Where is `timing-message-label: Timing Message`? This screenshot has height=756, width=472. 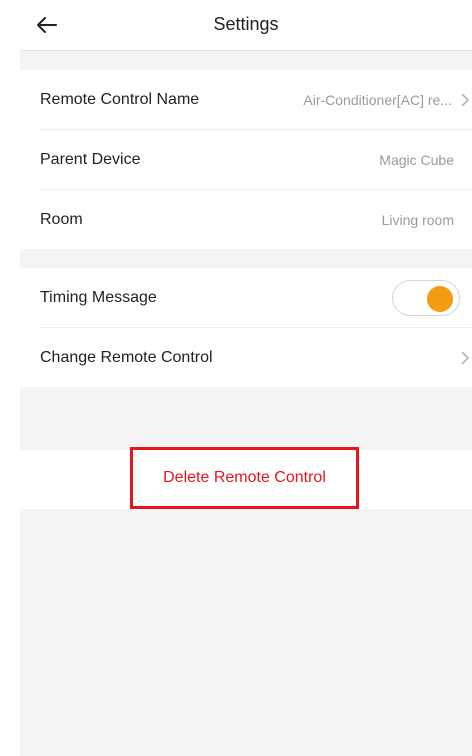
timing-message-label: Timing Message is located at coordinates (98, 297).